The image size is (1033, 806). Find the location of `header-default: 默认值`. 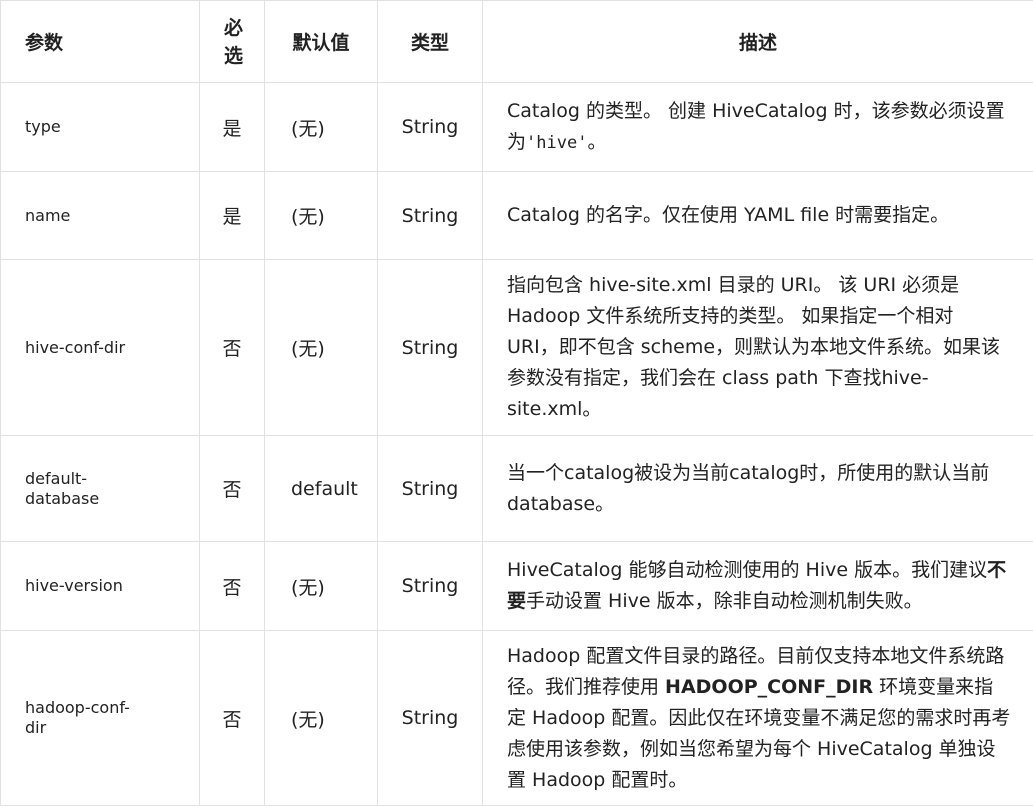

header-default: 默认值 is located at coordinates (321, 42).